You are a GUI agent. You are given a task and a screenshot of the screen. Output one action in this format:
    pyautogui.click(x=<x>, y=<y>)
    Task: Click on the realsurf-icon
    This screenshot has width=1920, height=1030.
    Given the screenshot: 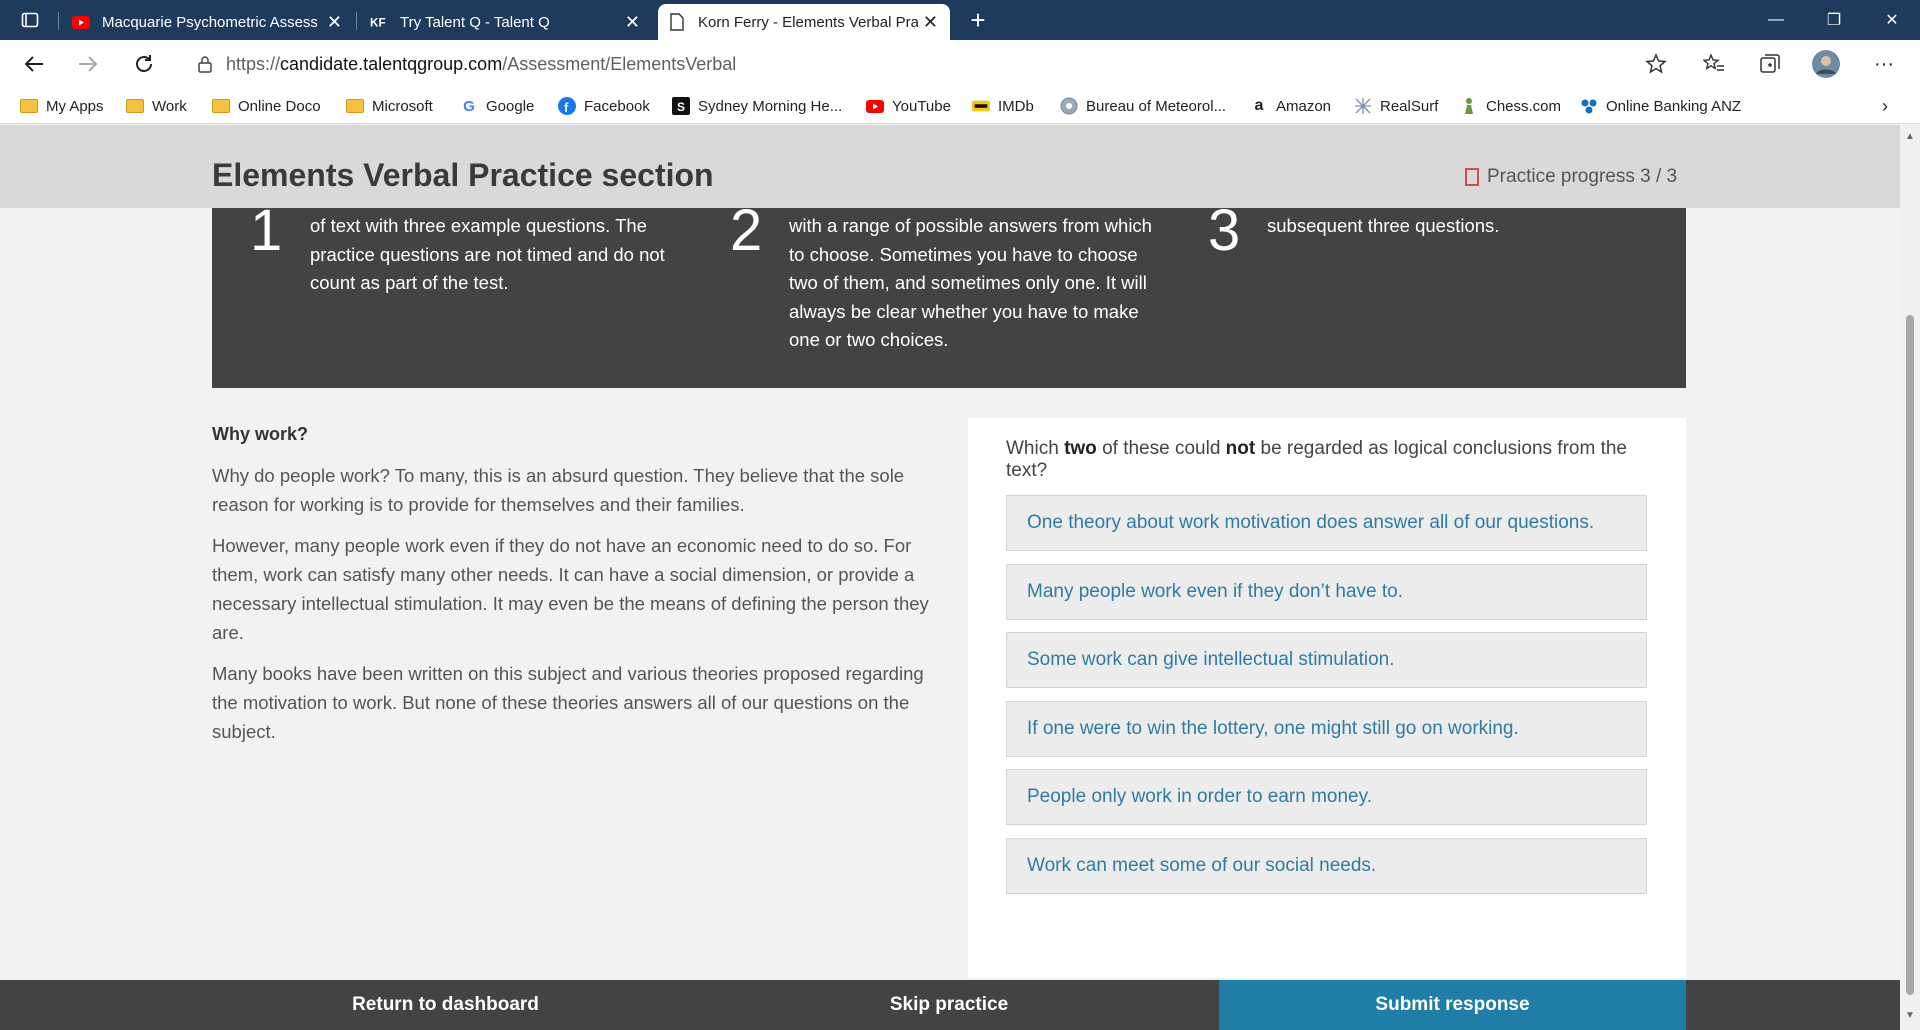 What is the action you would take?
    pyautogui.click(x=1363, y=106)
    